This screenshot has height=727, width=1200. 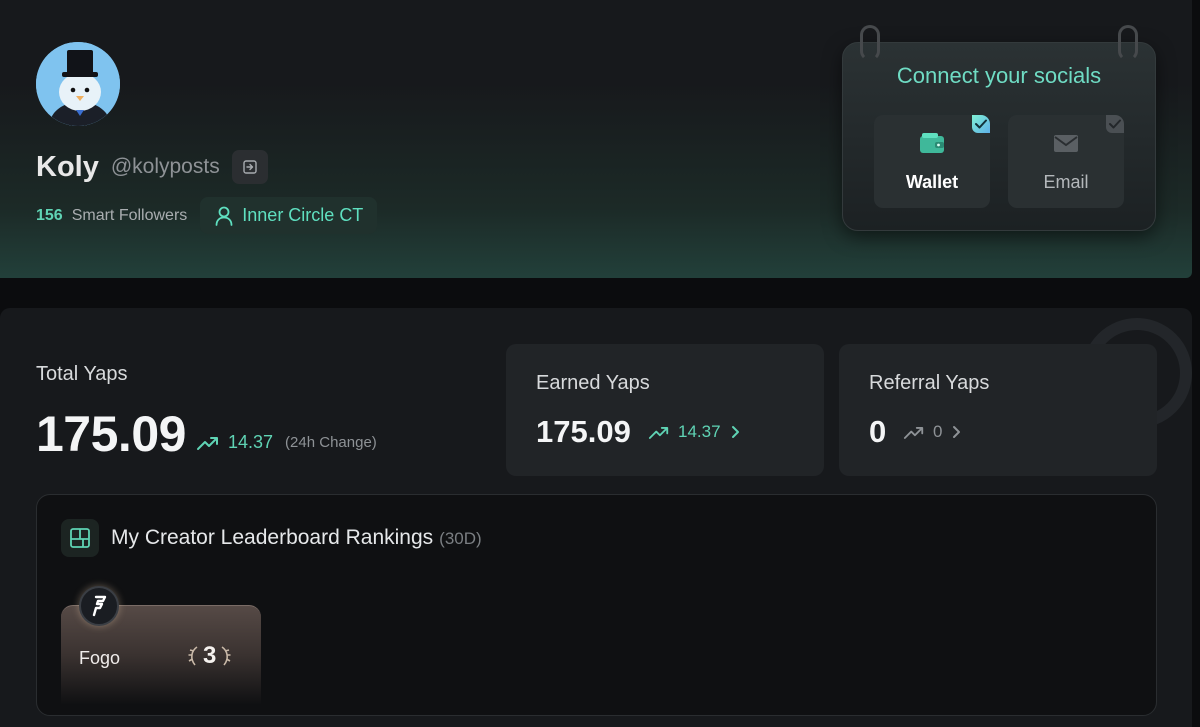 I want to click on project-rank-number: 3, so click(x=210, y=655).